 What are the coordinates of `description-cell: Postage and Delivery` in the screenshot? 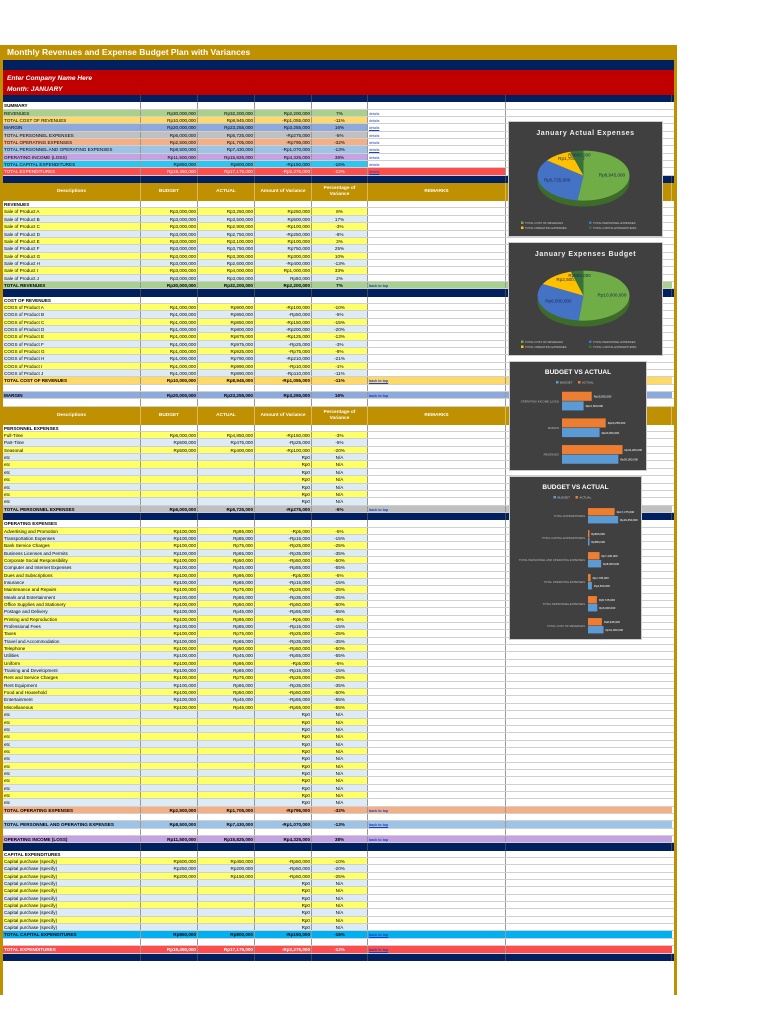 It's located at (72, 611).